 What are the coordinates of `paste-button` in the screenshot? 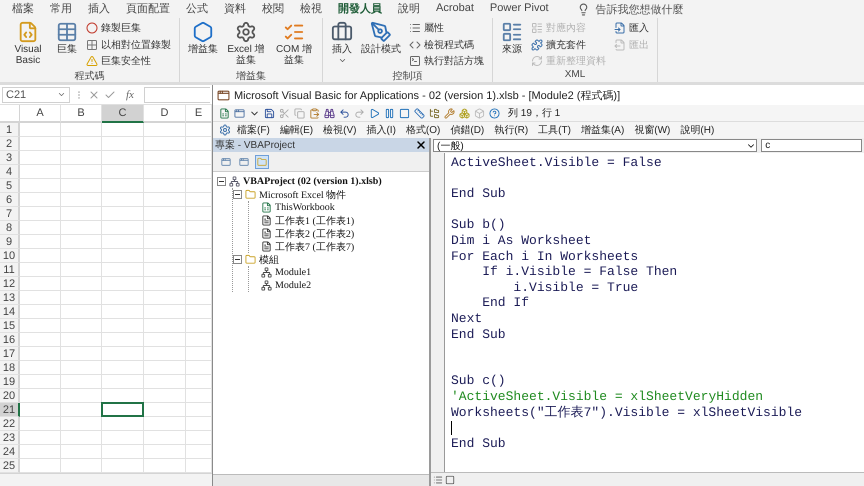 It's located at (314, 113).